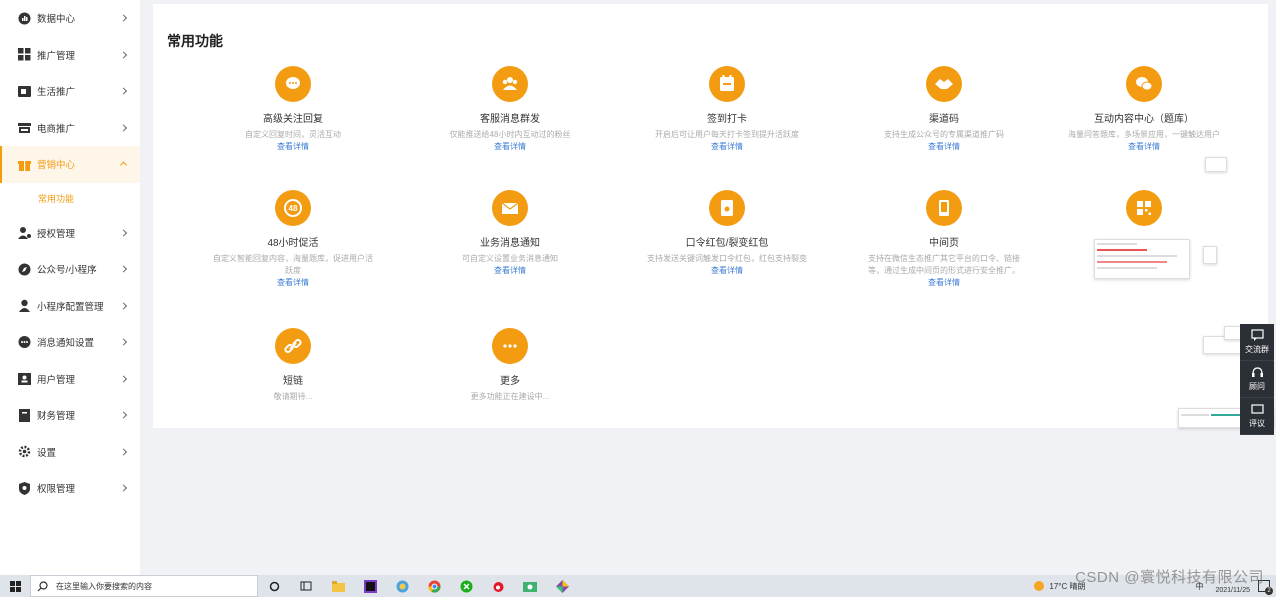 This screenshot has width=1276, height=597. I want to click on sidebar-item: 授权管理, so click(70, 233).